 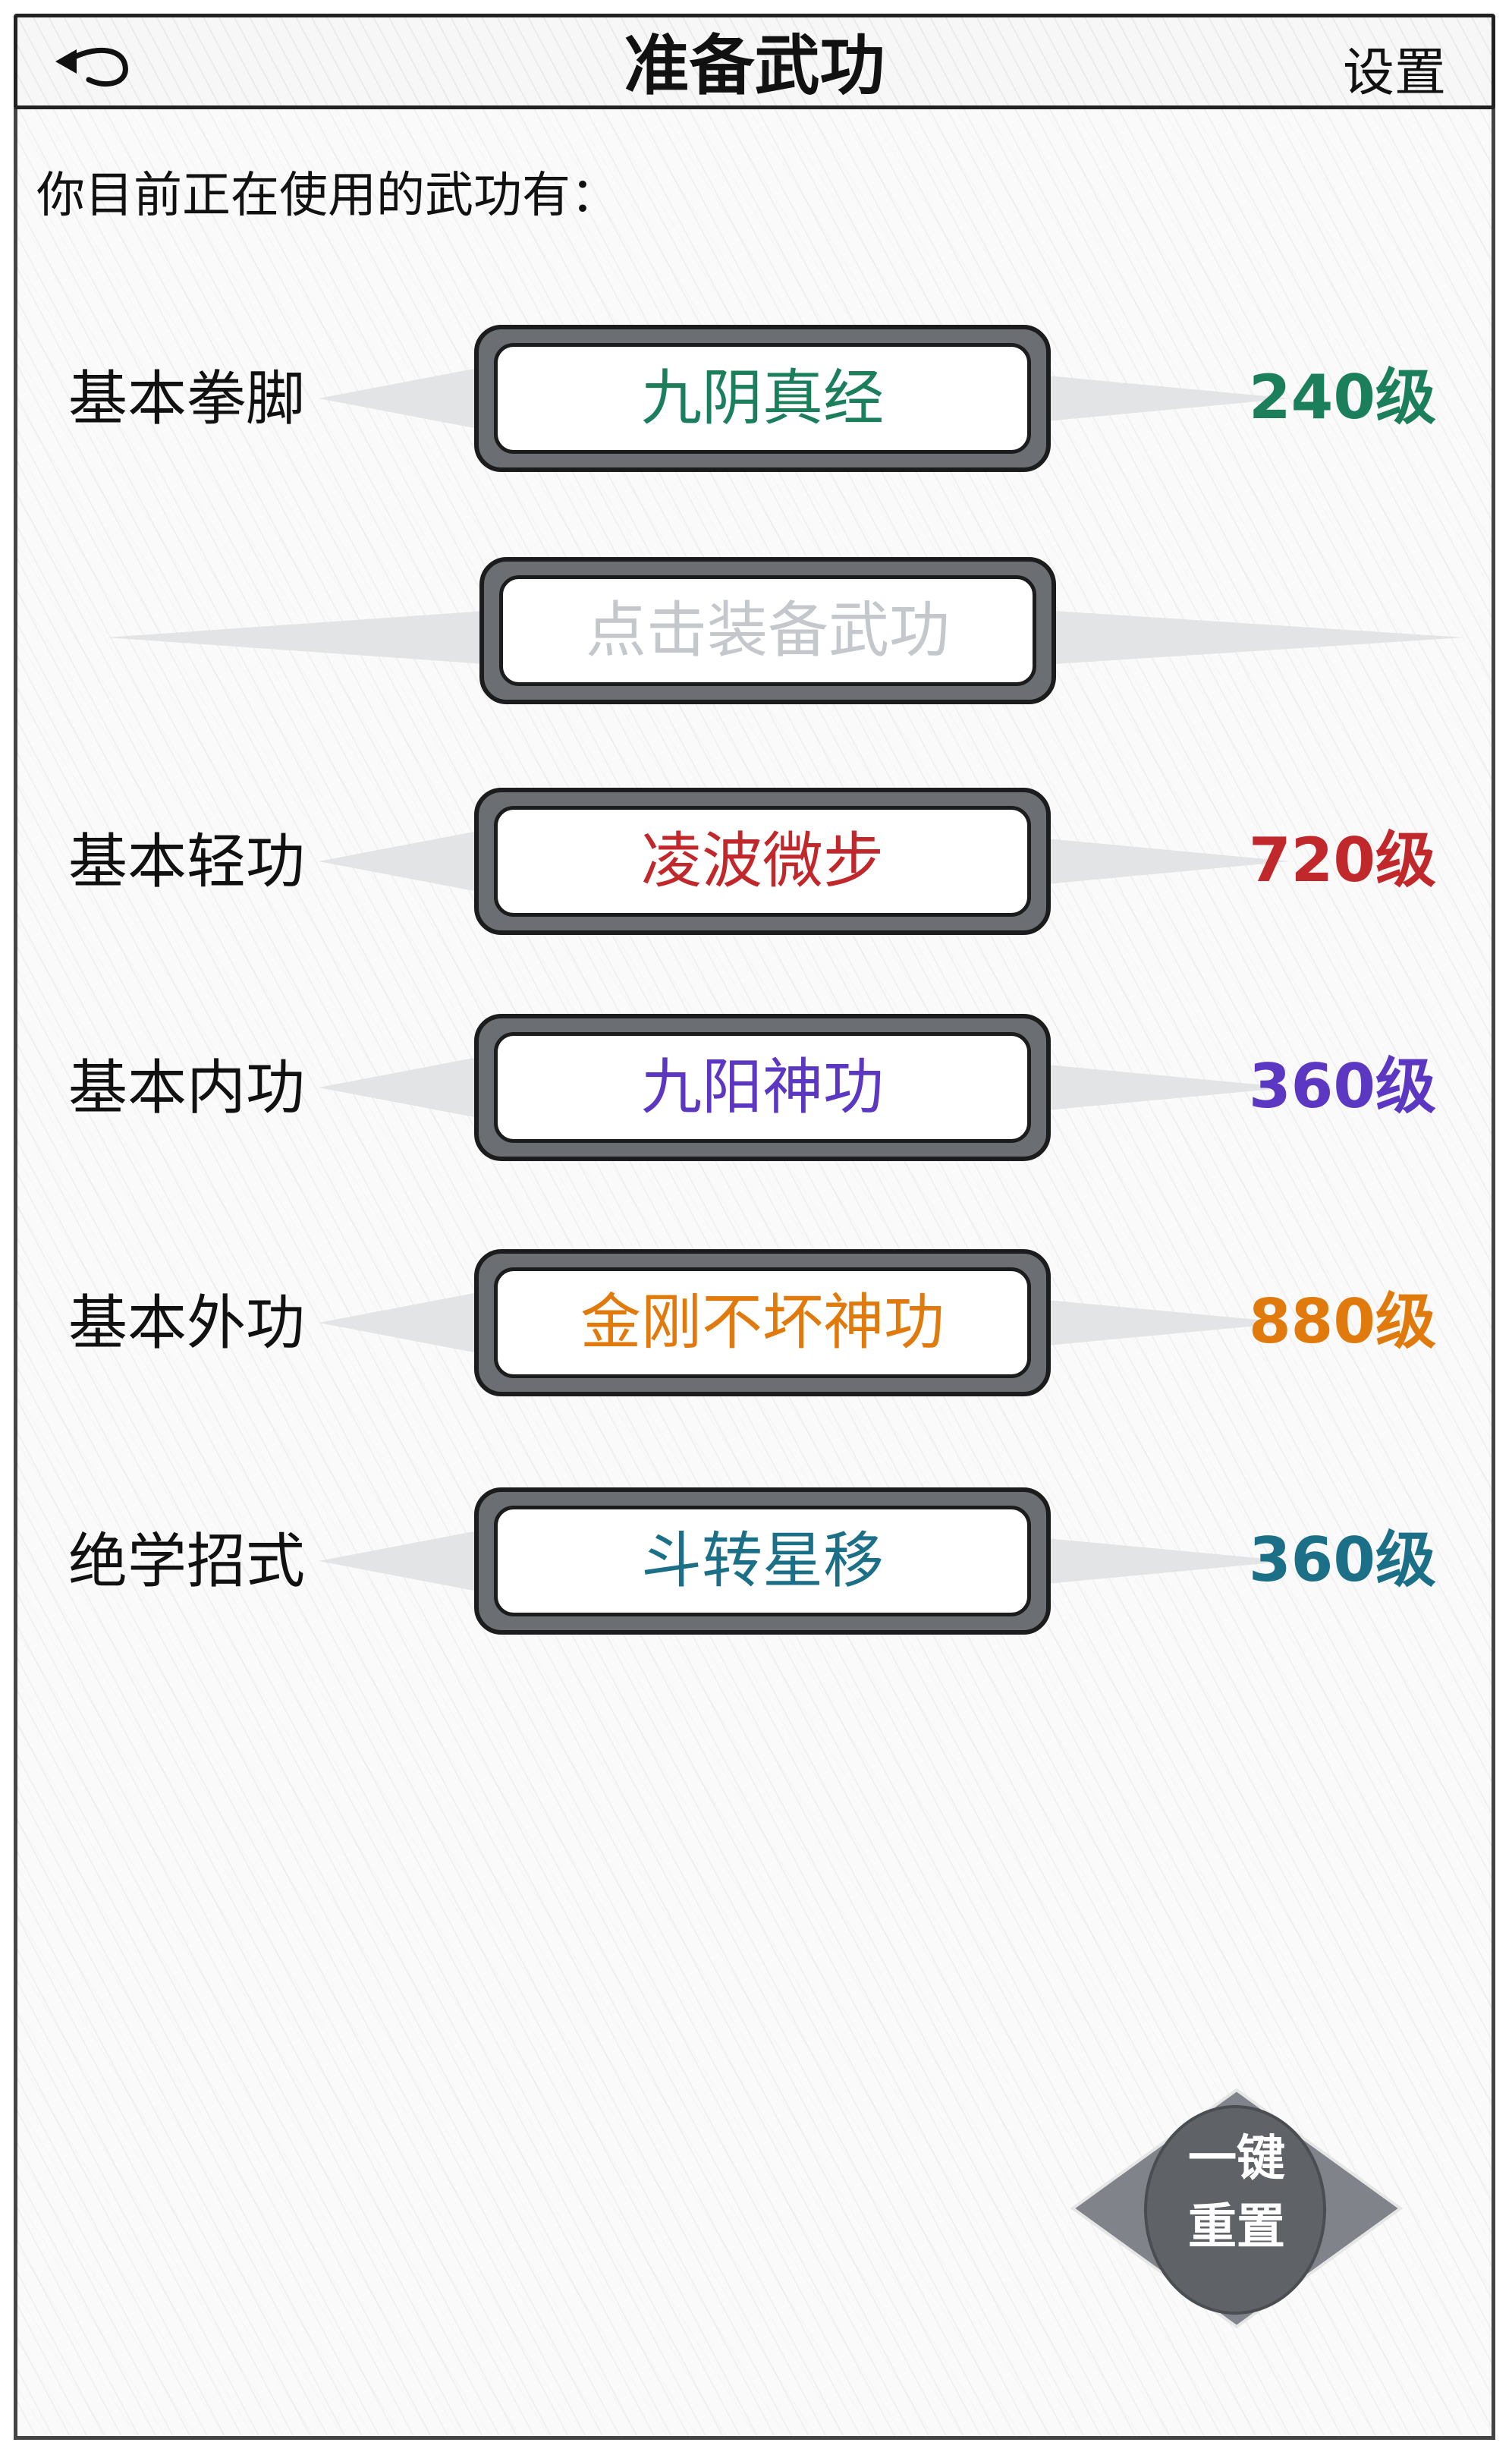 I want to click on row-category-label: 基本内功, so click(x=187, y=1088).